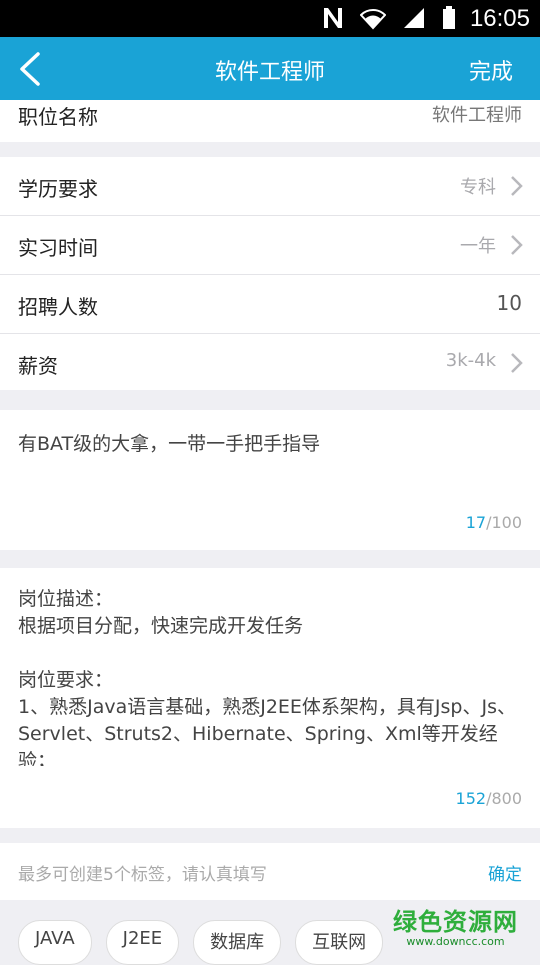  What do you see at coordinates (509, 303) in the screenshot?
I see `headcount-value: 10` at bounding box center [509, 303].